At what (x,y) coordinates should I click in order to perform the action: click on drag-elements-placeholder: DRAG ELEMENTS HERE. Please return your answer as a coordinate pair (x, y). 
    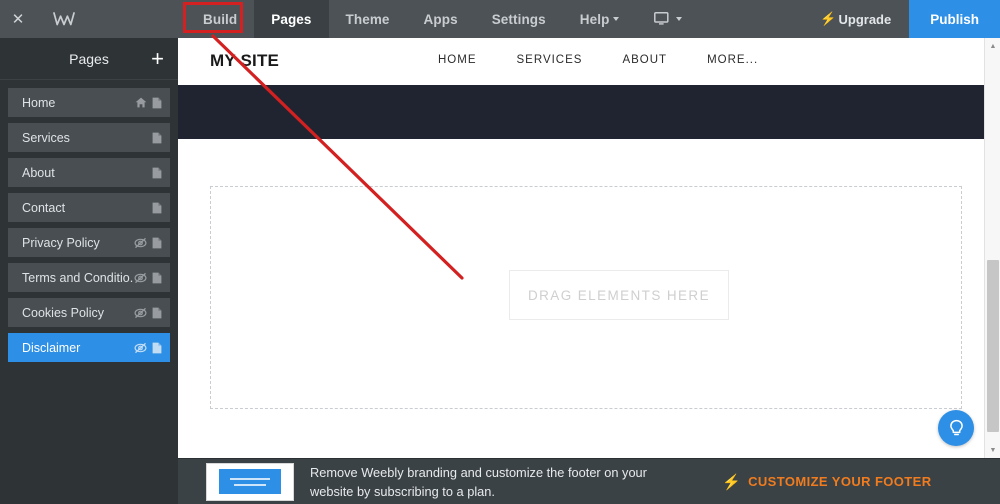
    Looking at the image, I should click on (619, 295).